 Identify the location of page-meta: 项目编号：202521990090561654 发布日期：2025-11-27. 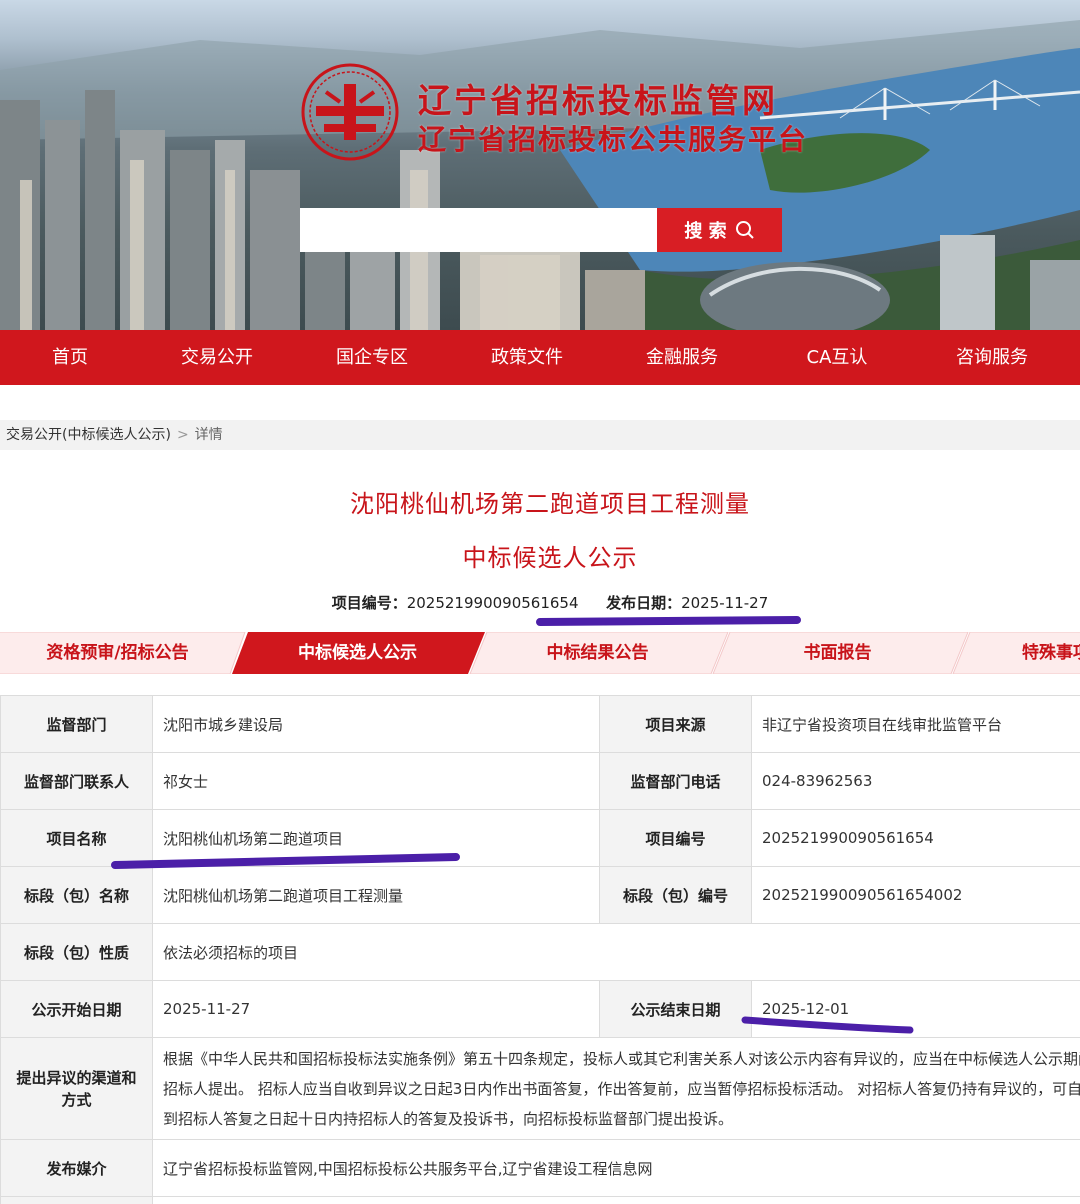
(540, 602).